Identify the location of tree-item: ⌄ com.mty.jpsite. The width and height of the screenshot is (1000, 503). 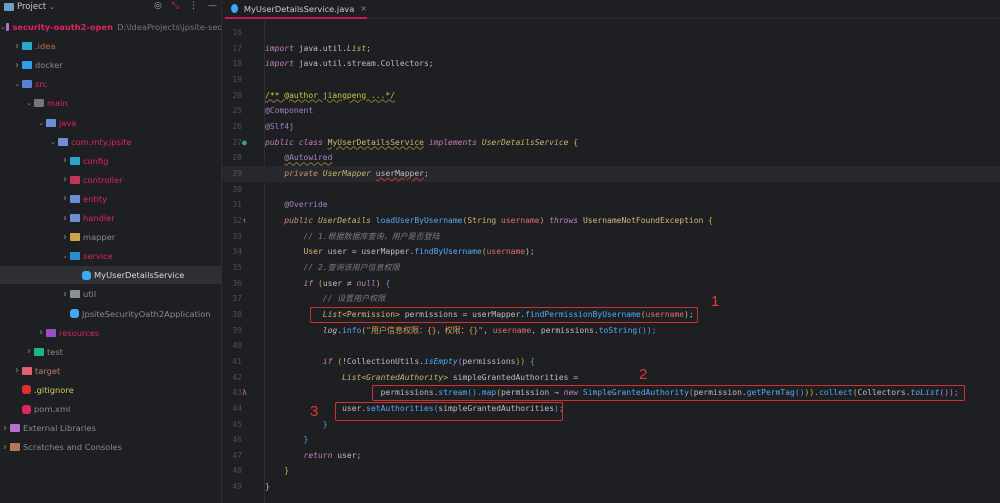
(111, 142).